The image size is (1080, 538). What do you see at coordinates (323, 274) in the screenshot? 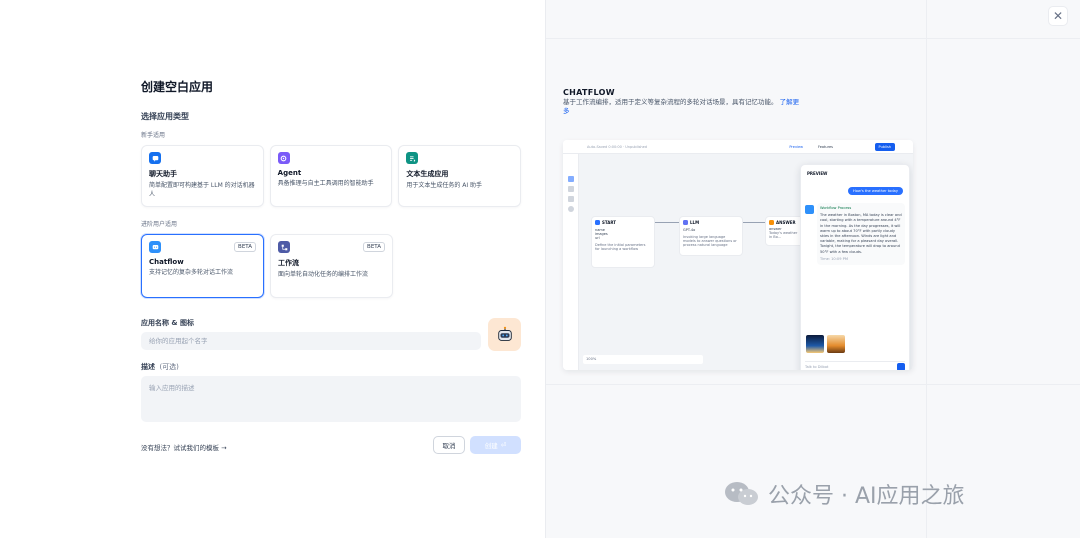
I see `card-desc: 面向单轮自动化任务的编排工作流` at bounding box center [323, 274].